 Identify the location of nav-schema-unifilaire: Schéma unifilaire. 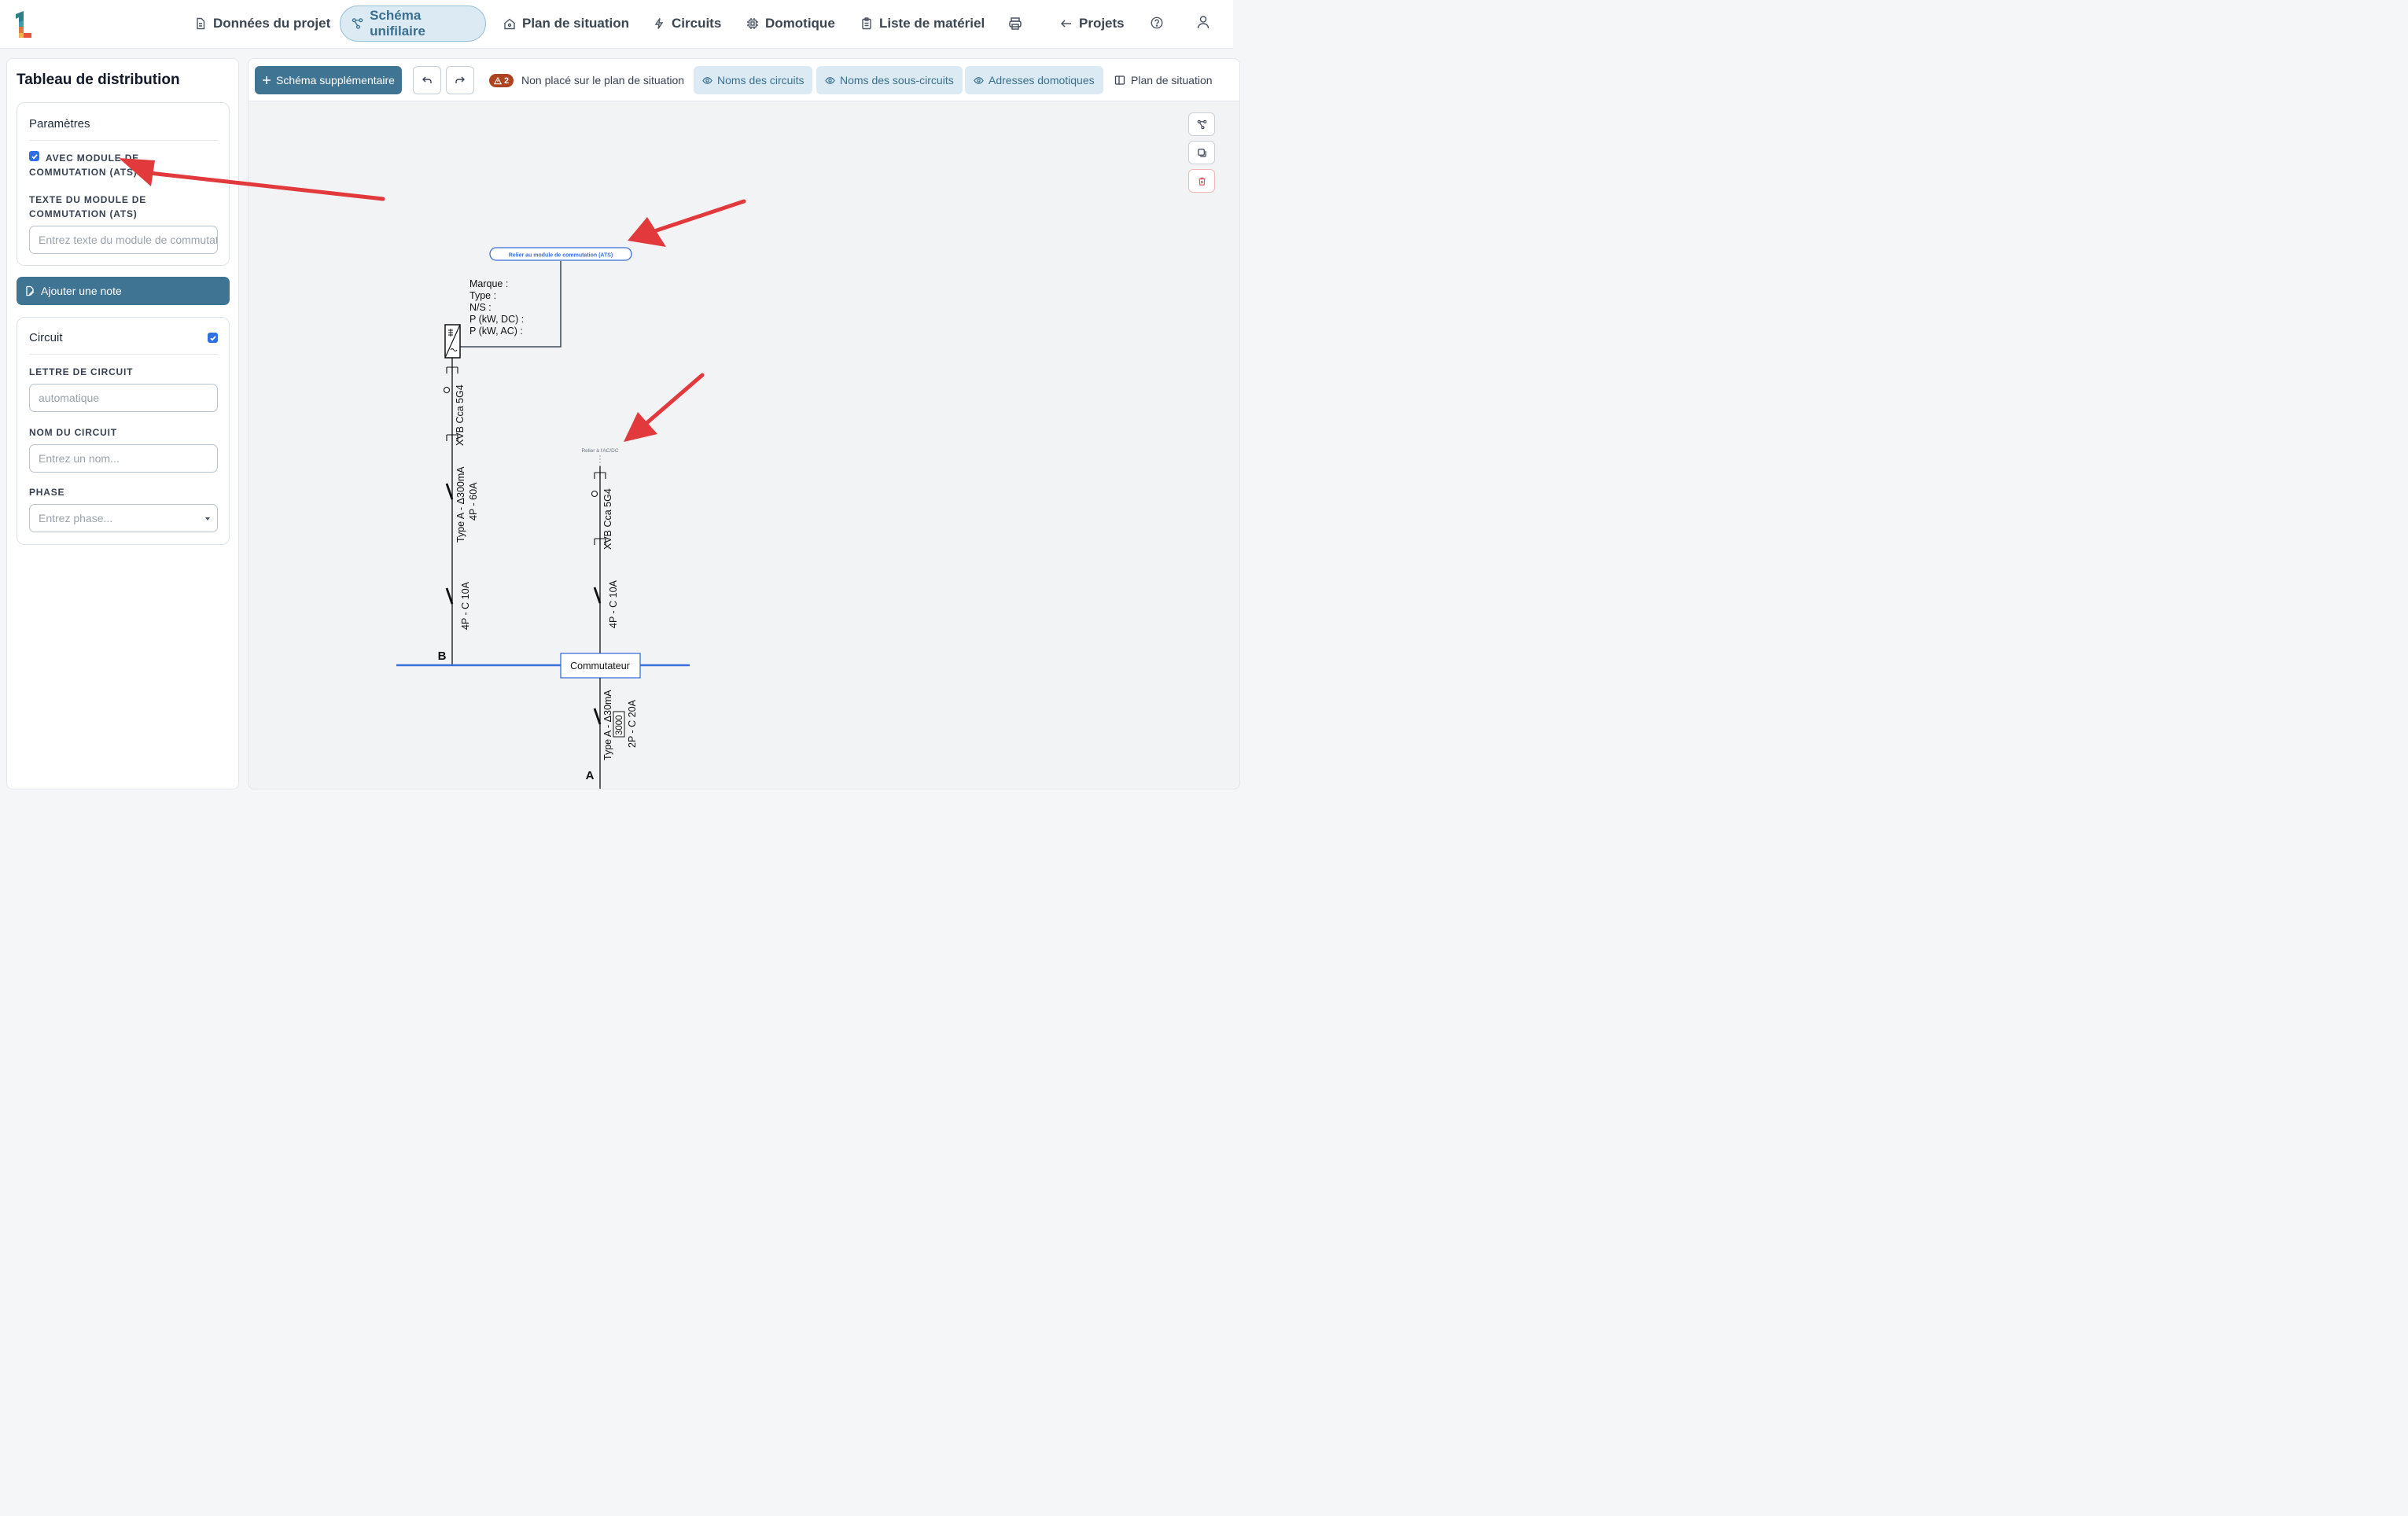
(413, 24).